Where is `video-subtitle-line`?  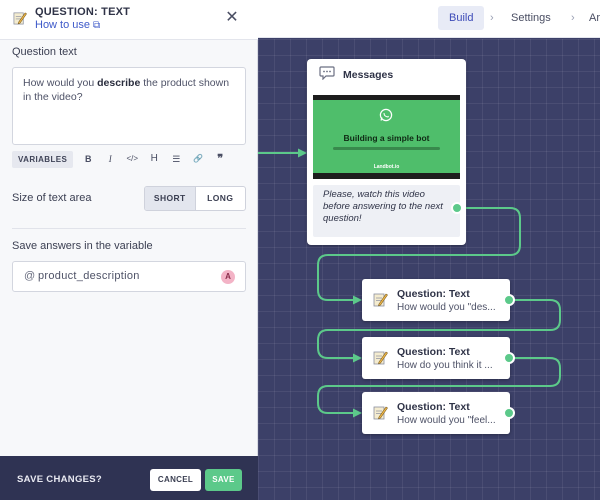
video-subtitle-line is located at coordinates (386, 148).